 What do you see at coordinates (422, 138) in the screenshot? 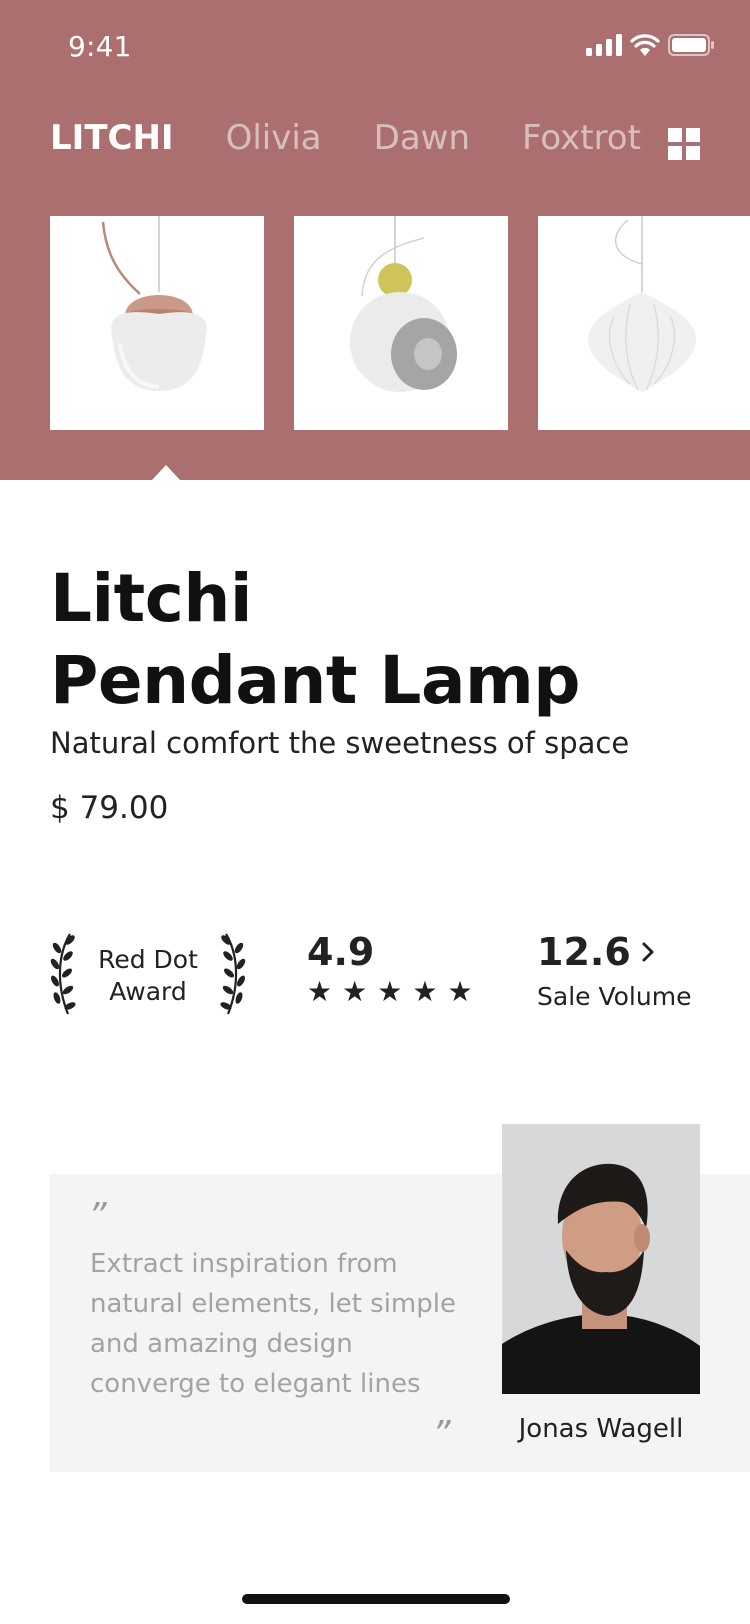
I see `tab-dawn: Dawn` at bounding box center [422, 138].